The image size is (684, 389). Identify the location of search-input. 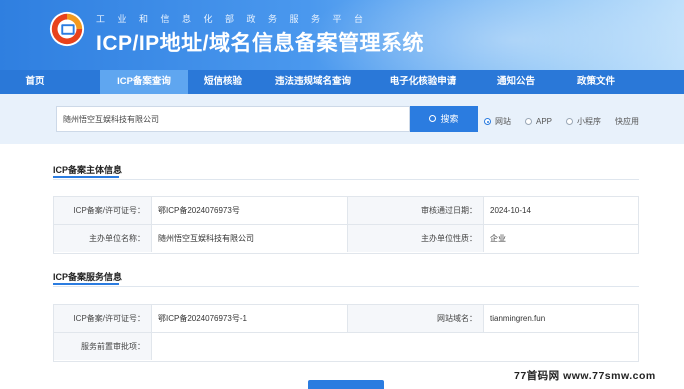
(233, 119).